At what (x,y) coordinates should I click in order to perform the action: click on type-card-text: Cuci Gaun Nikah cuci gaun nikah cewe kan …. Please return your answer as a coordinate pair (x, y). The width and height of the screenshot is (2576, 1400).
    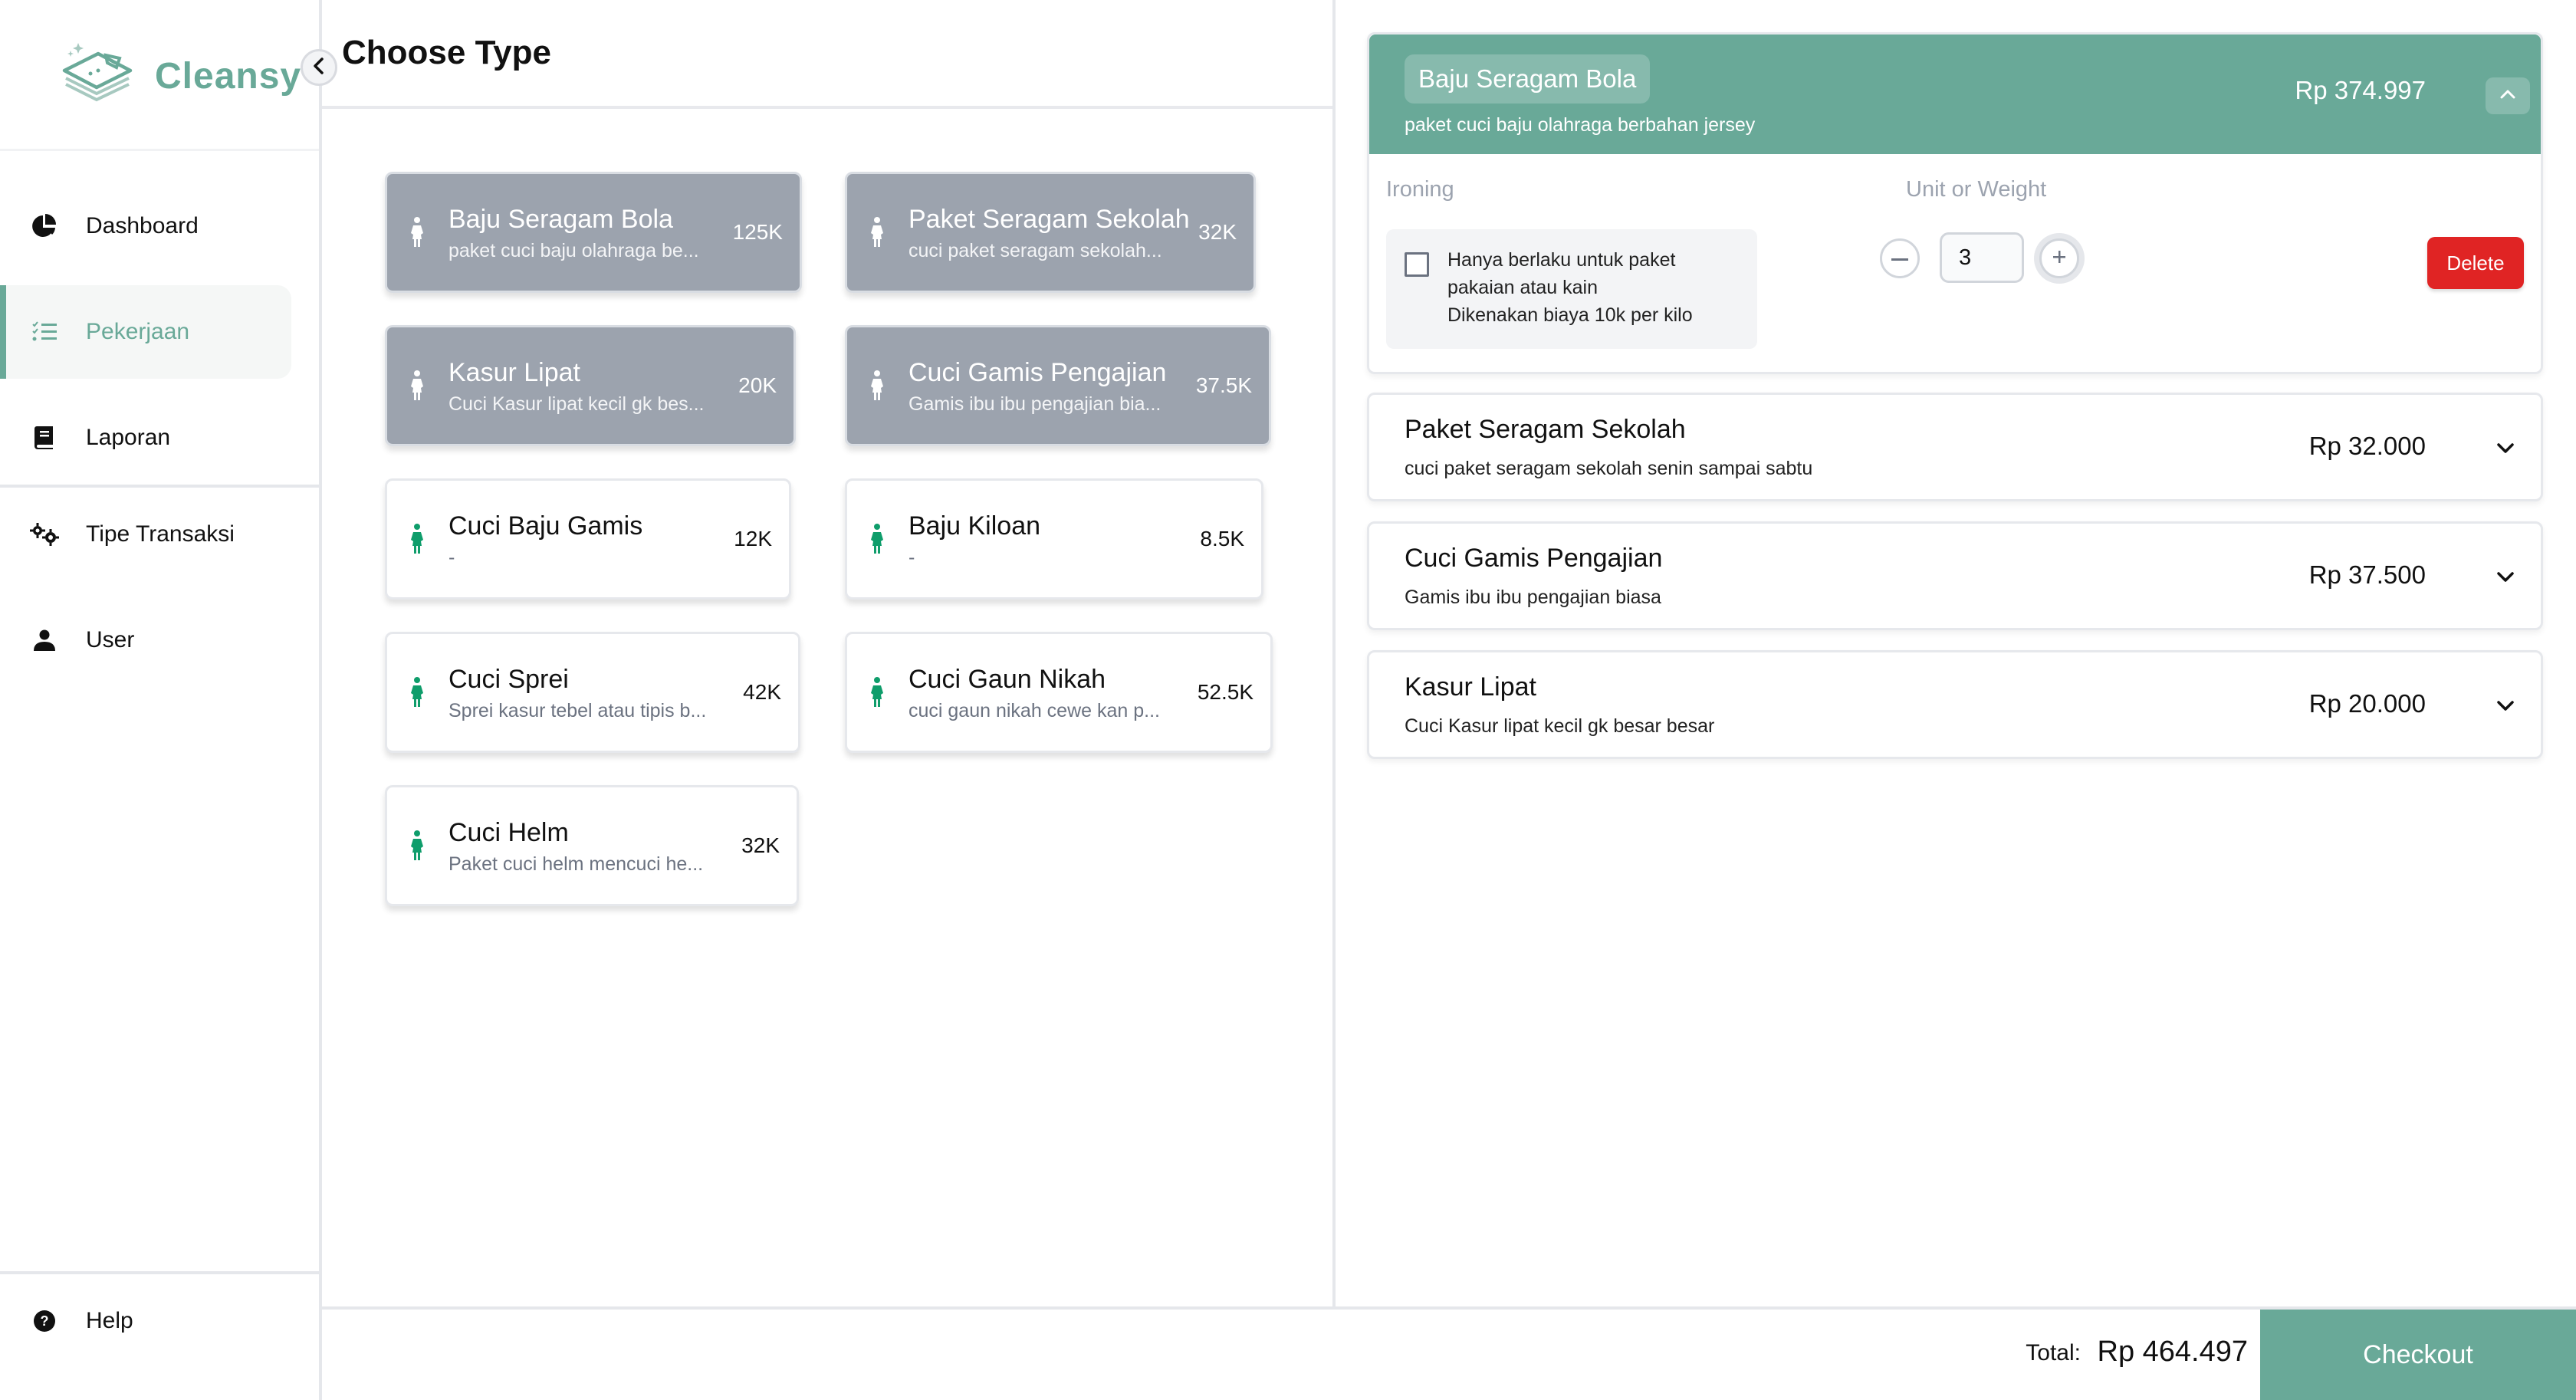
    Looking at the image, I should click on (1050, 692).